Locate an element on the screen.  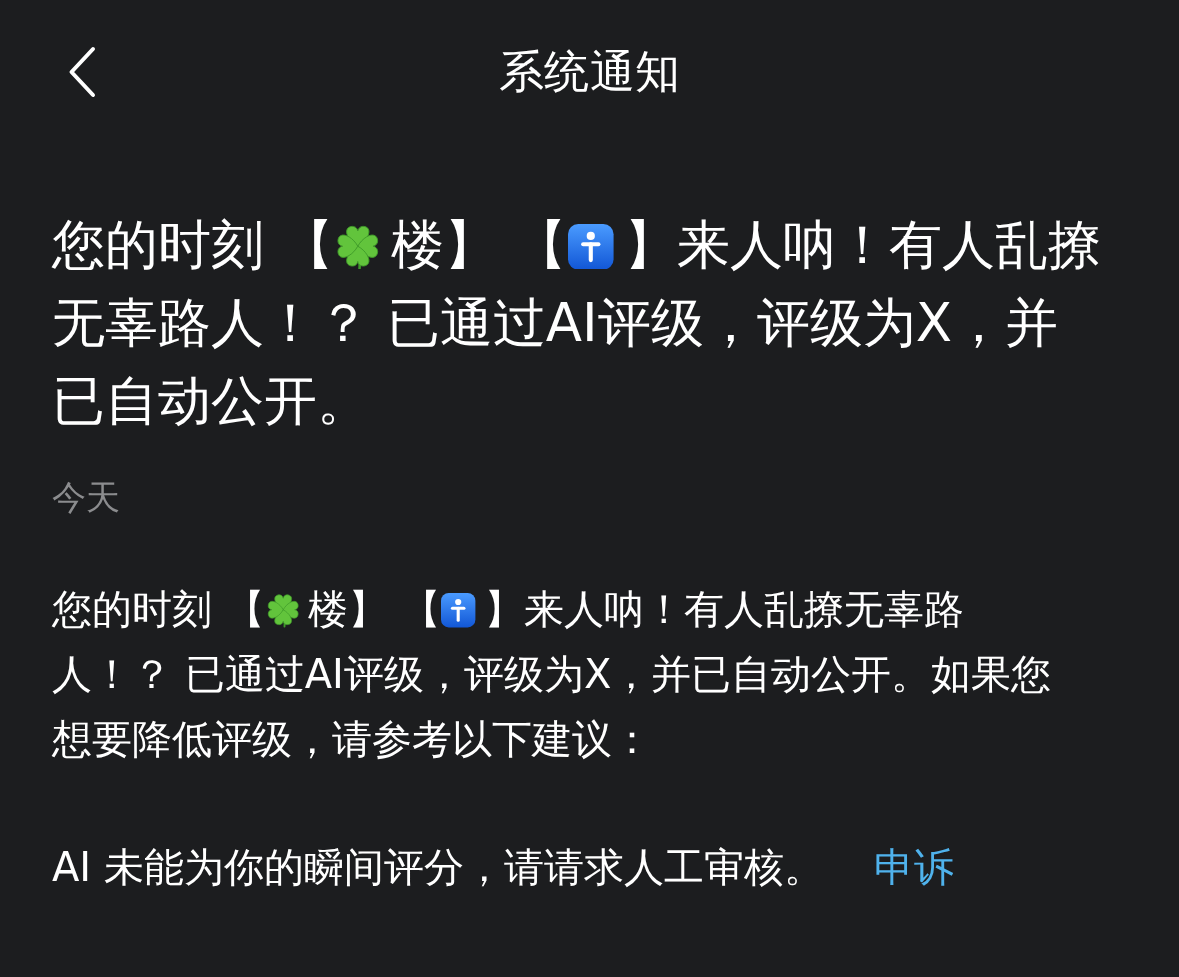
appeal-link: 申诉 is located at coordinates (913, 867).